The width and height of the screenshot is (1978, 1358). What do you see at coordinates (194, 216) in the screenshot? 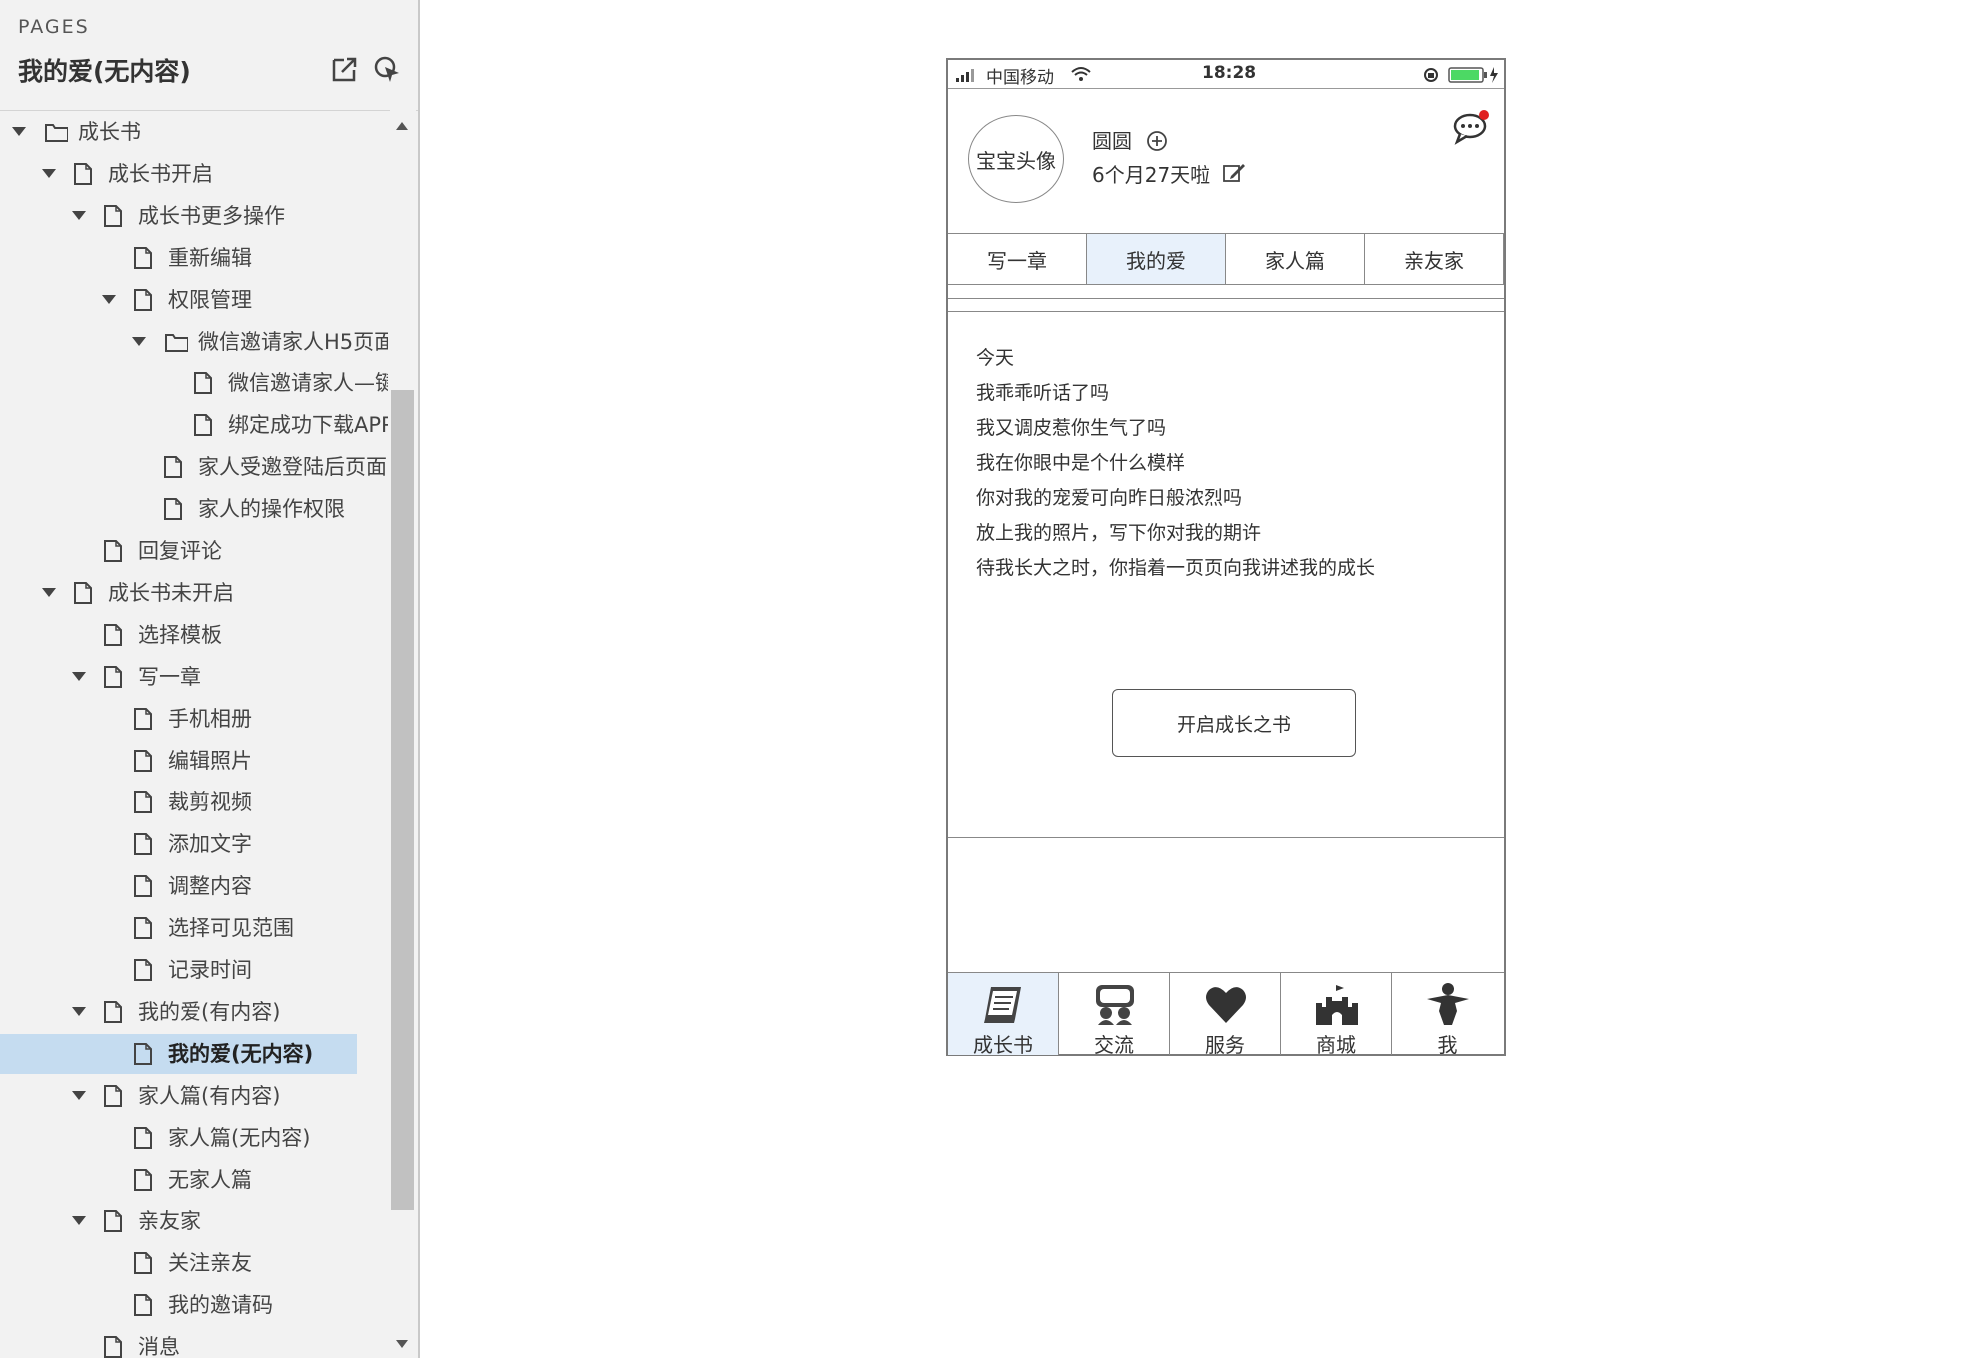
I see `tree-item: 成长书更多操作` at bounding box center [194, 216].